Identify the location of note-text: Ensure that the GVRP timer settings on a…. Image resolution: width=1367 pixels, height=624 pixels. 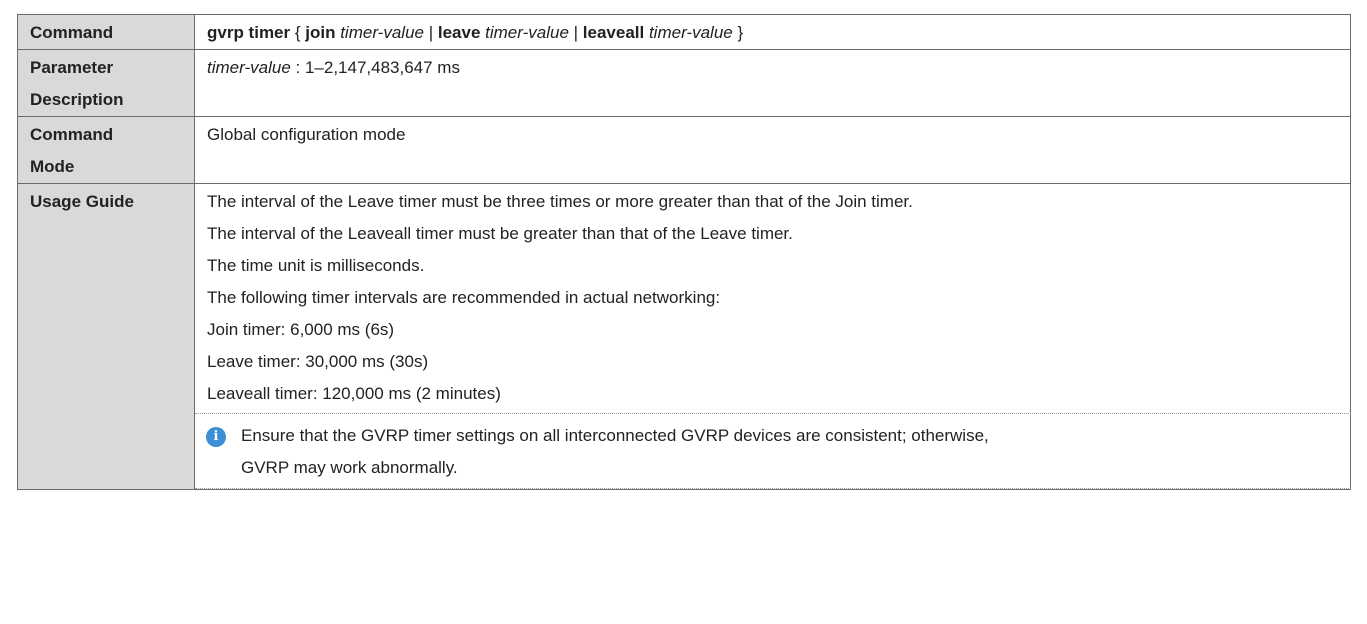
(792, 452).